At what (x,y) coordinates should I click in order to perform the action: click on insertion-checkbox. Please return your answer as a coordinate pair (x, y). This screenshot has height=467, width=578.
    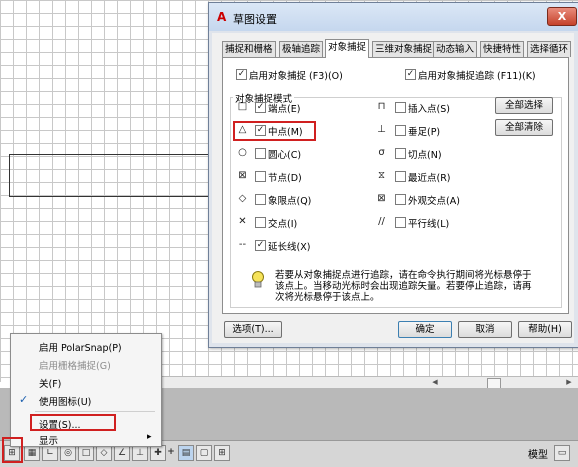
    Looking at the image, I should click on (400, 107).